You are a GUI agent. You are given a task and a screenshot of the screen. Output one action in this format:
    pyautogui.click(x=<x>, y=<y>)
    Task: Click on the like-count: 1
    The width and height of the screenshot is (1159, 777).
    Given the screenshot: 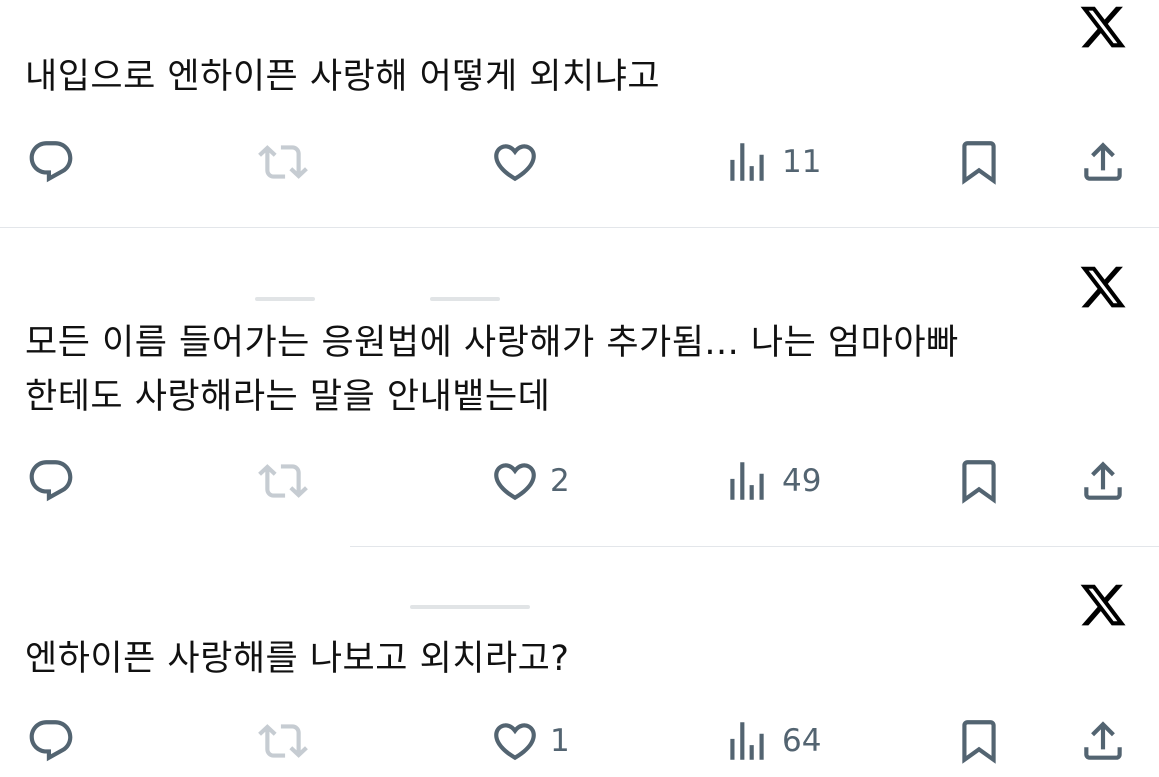 What is the action you would take?
    pyautogui.click(x=560, y=741)
    